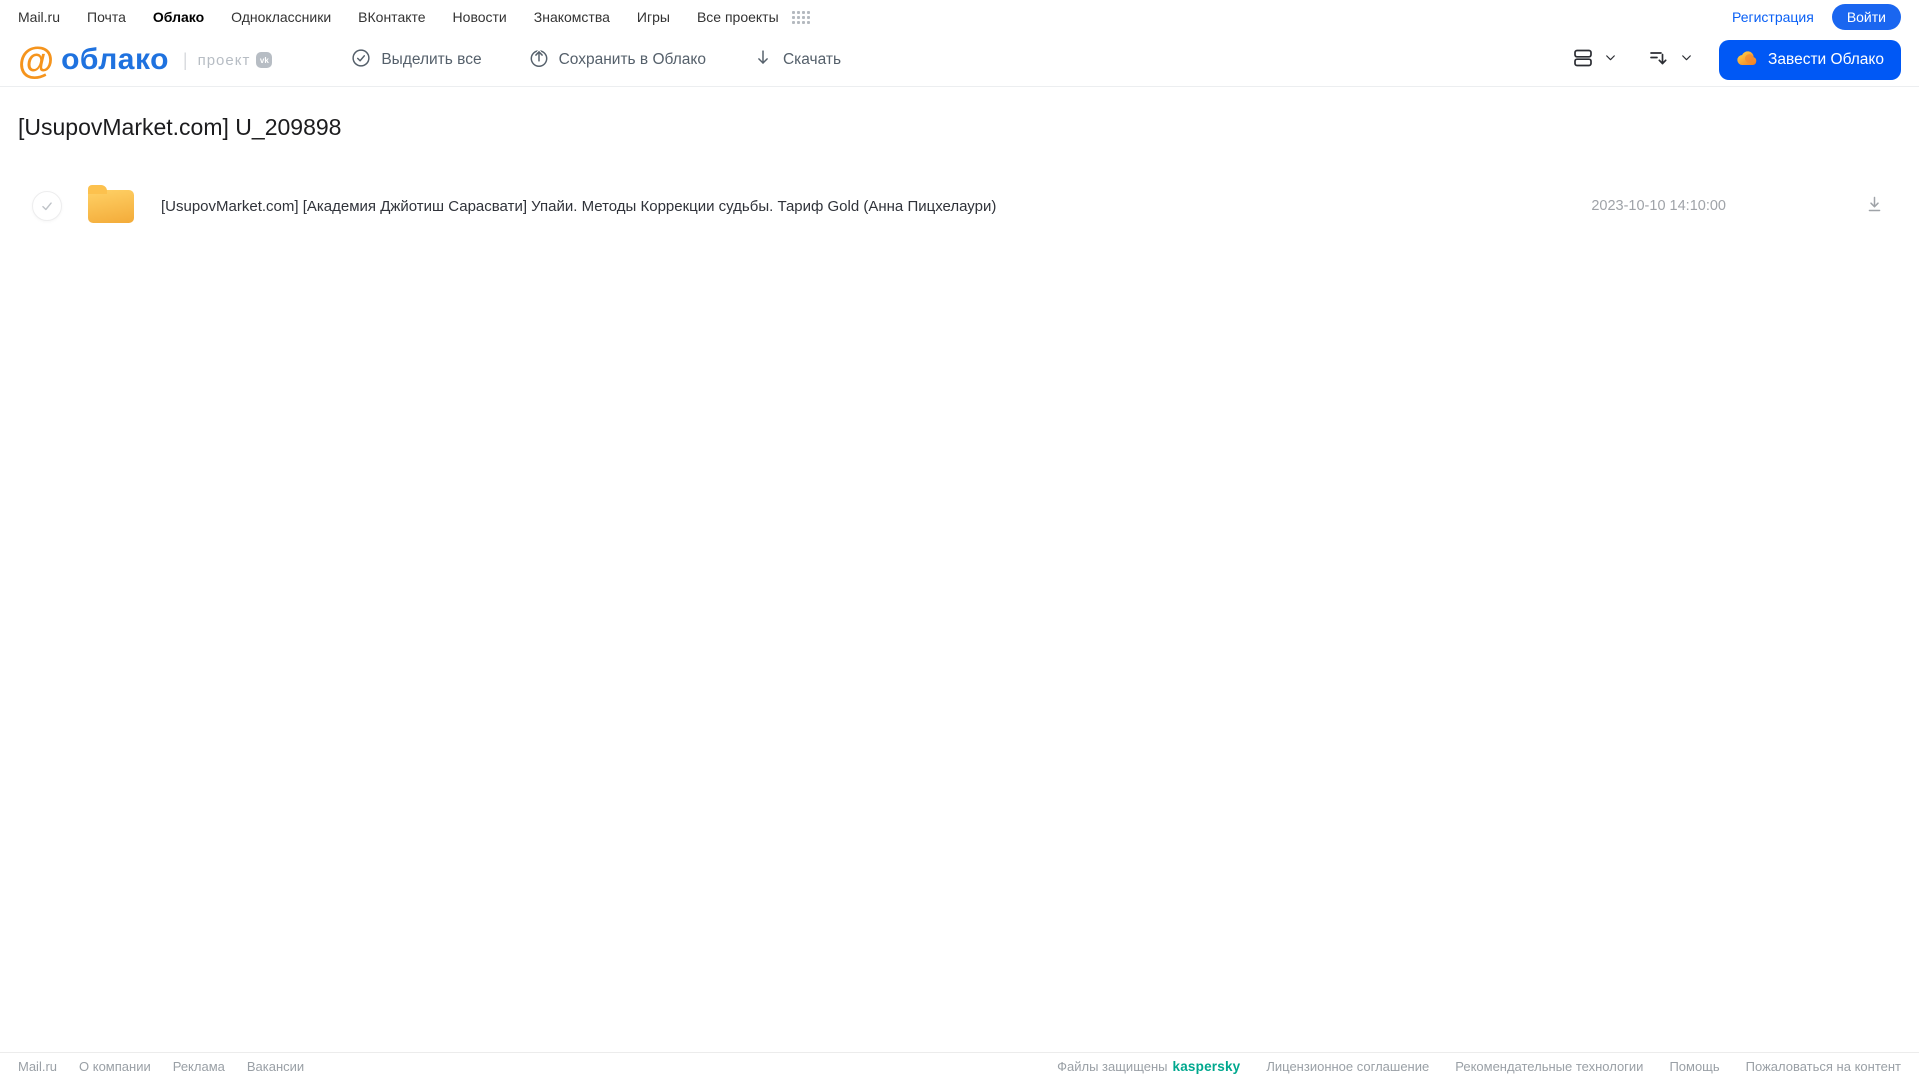  I want to click on footer-license-link: Лицензионное соглашение, so click(1347, 1066).